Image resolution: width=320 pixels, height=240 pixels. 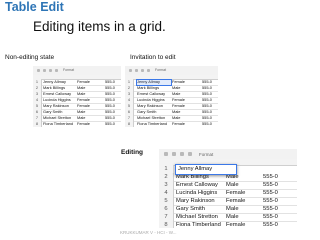 I want to click on row-number: 6, so click(x=166, y=209).